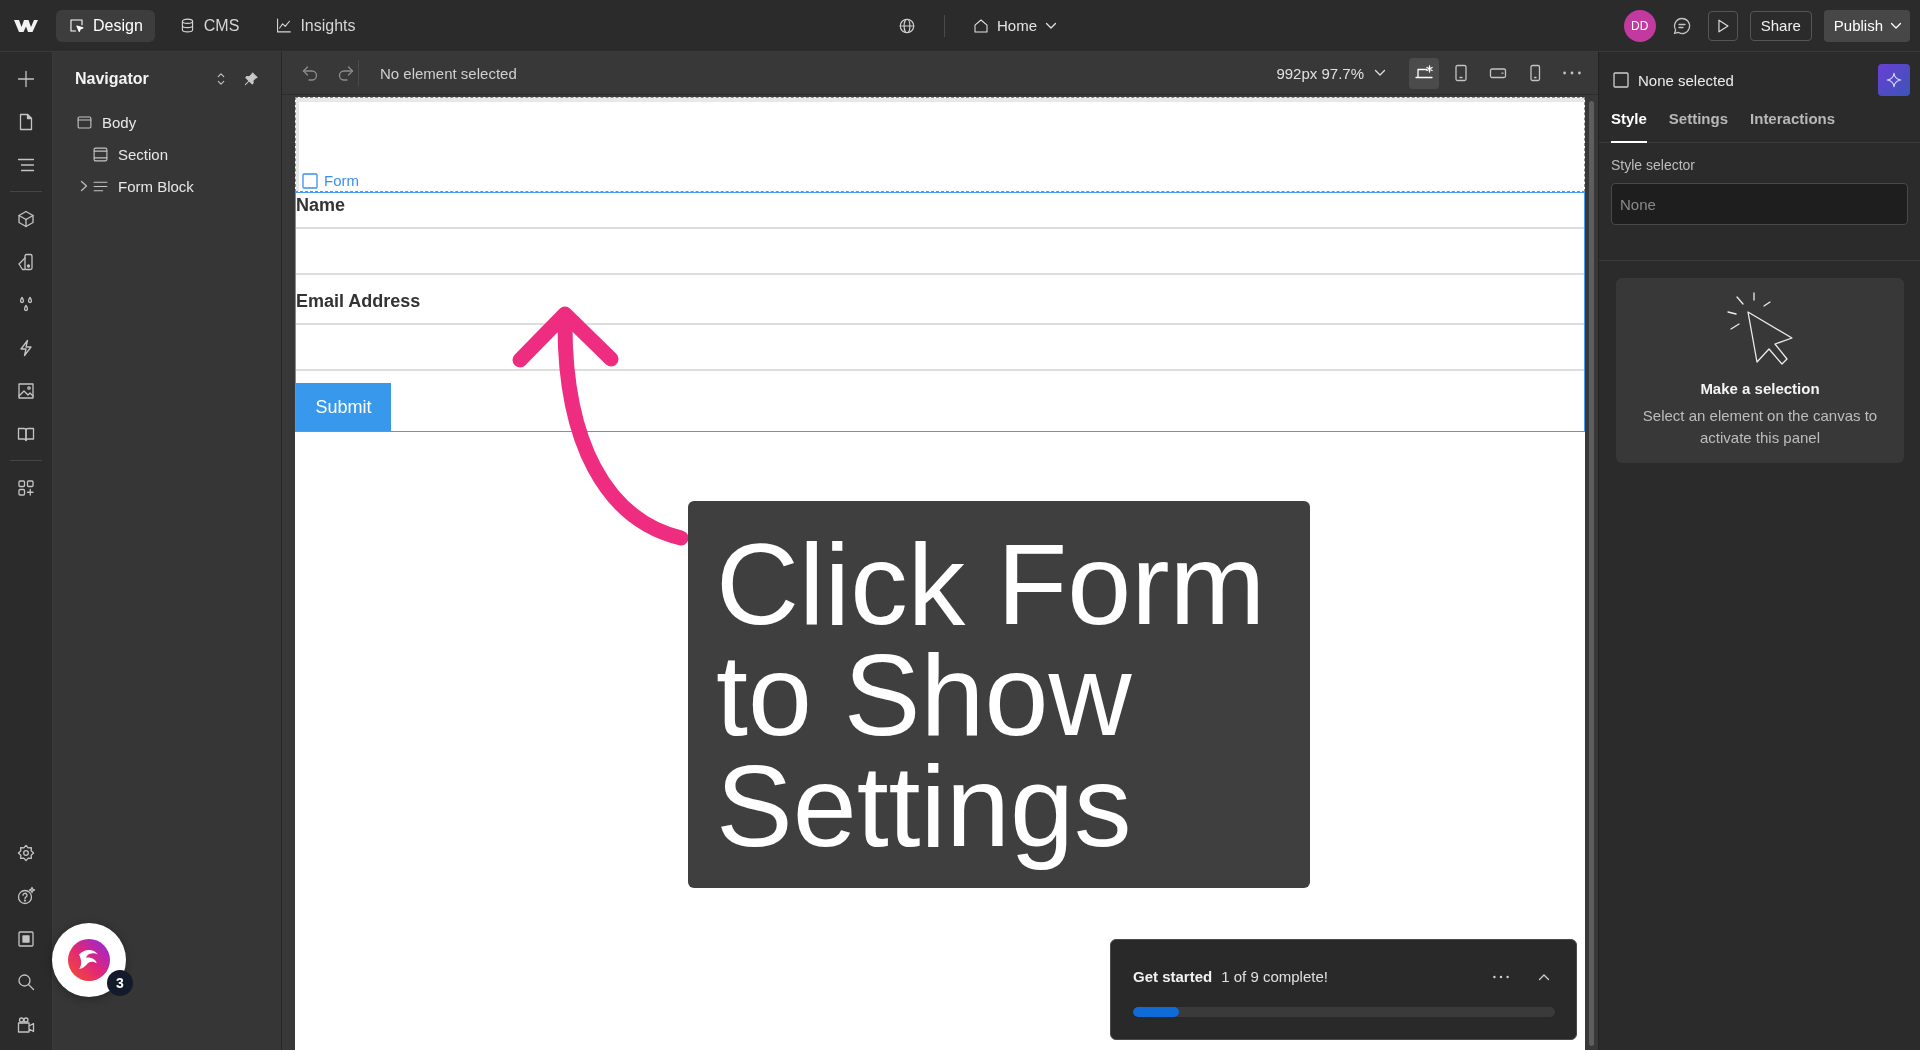 The height and width of the screenshot is (1050, 1920). What do you see at coordinates (310, 73) in the screenshot?
I see `undo-icon` at bounding box center [310, 73].